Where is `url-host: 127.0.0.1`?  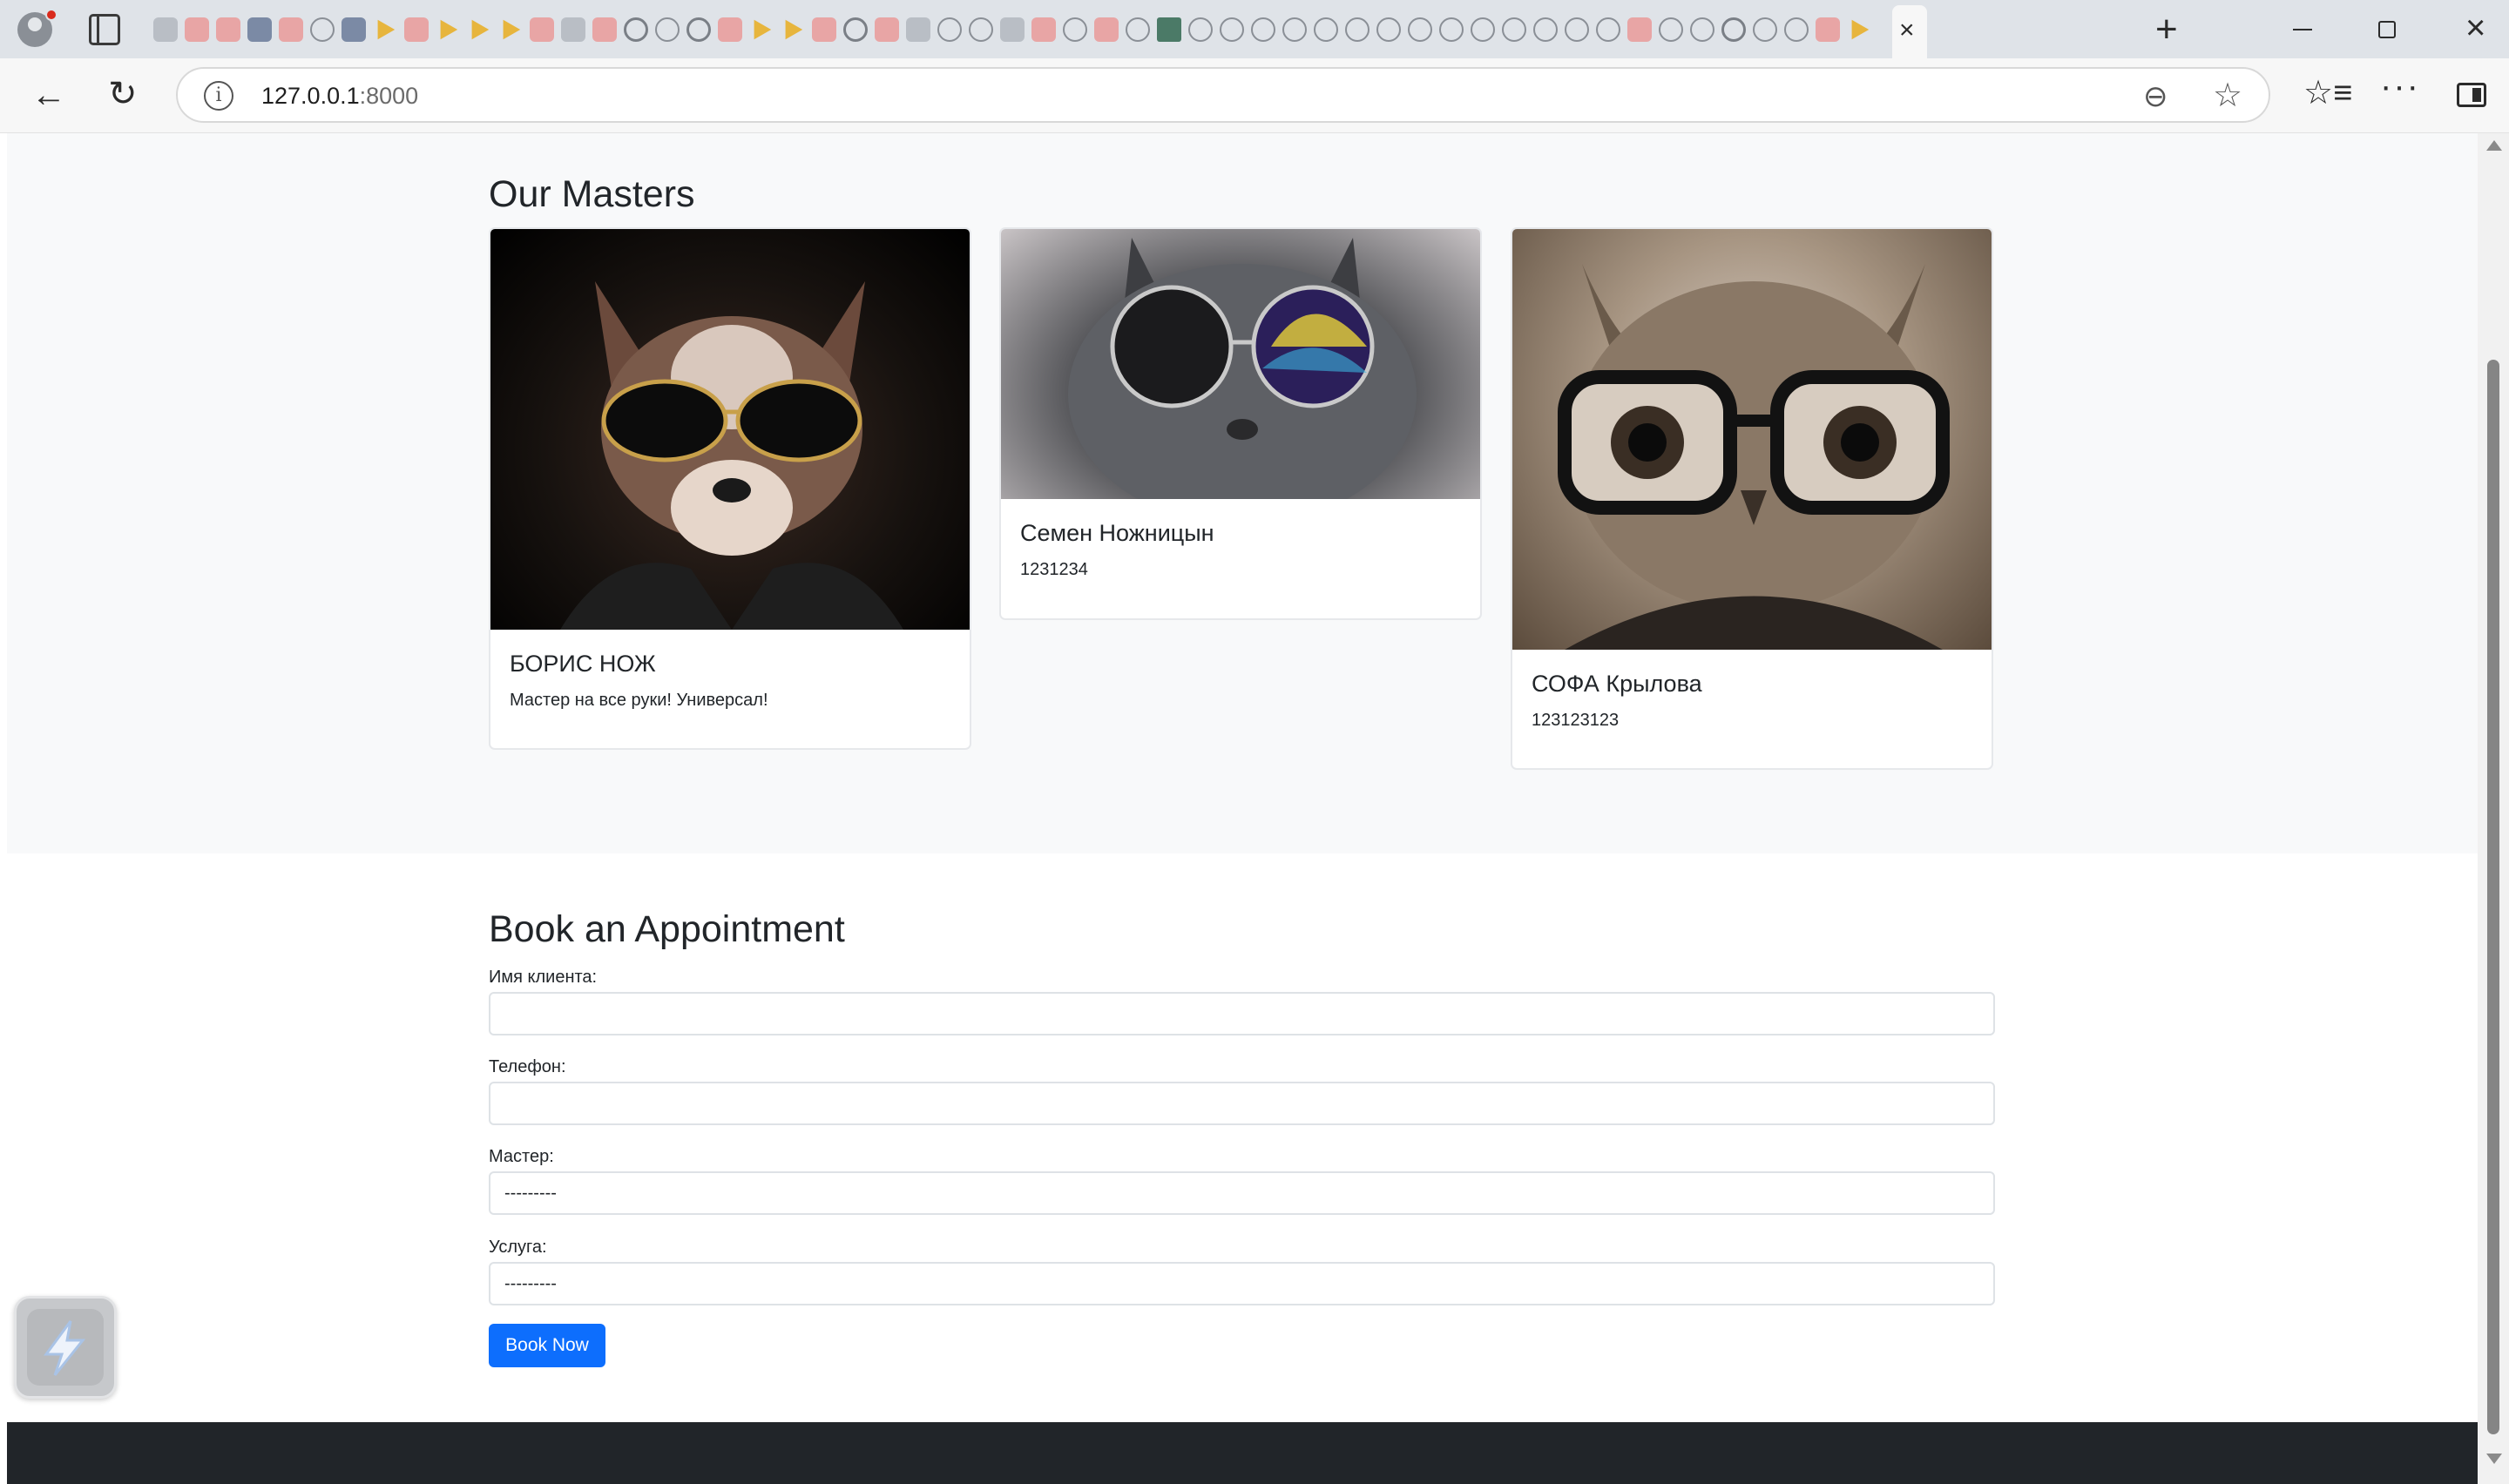
url-host: 127.0.0.1 is located at coordinates (310, 96).